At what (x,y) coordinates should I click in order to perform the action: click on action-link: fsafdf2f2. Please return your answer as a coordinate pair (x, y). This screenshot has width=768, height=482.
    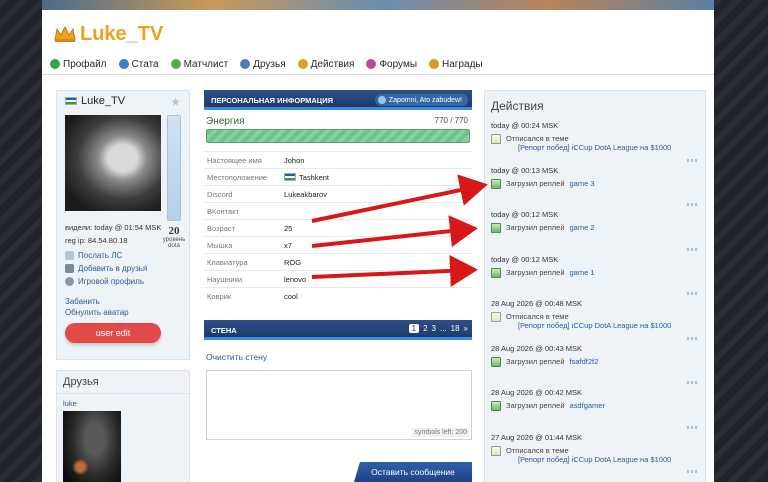
    Looking at the image, I should click on (584, 361).